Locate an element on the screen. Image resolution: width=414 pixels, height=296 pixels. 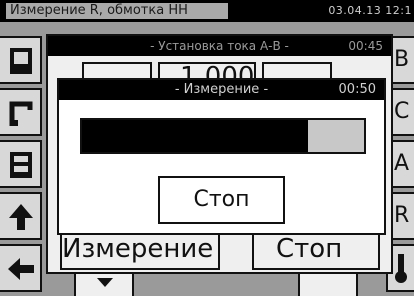
window-title: Измерение R, обмотка НН is located at coordinates (117, 11).